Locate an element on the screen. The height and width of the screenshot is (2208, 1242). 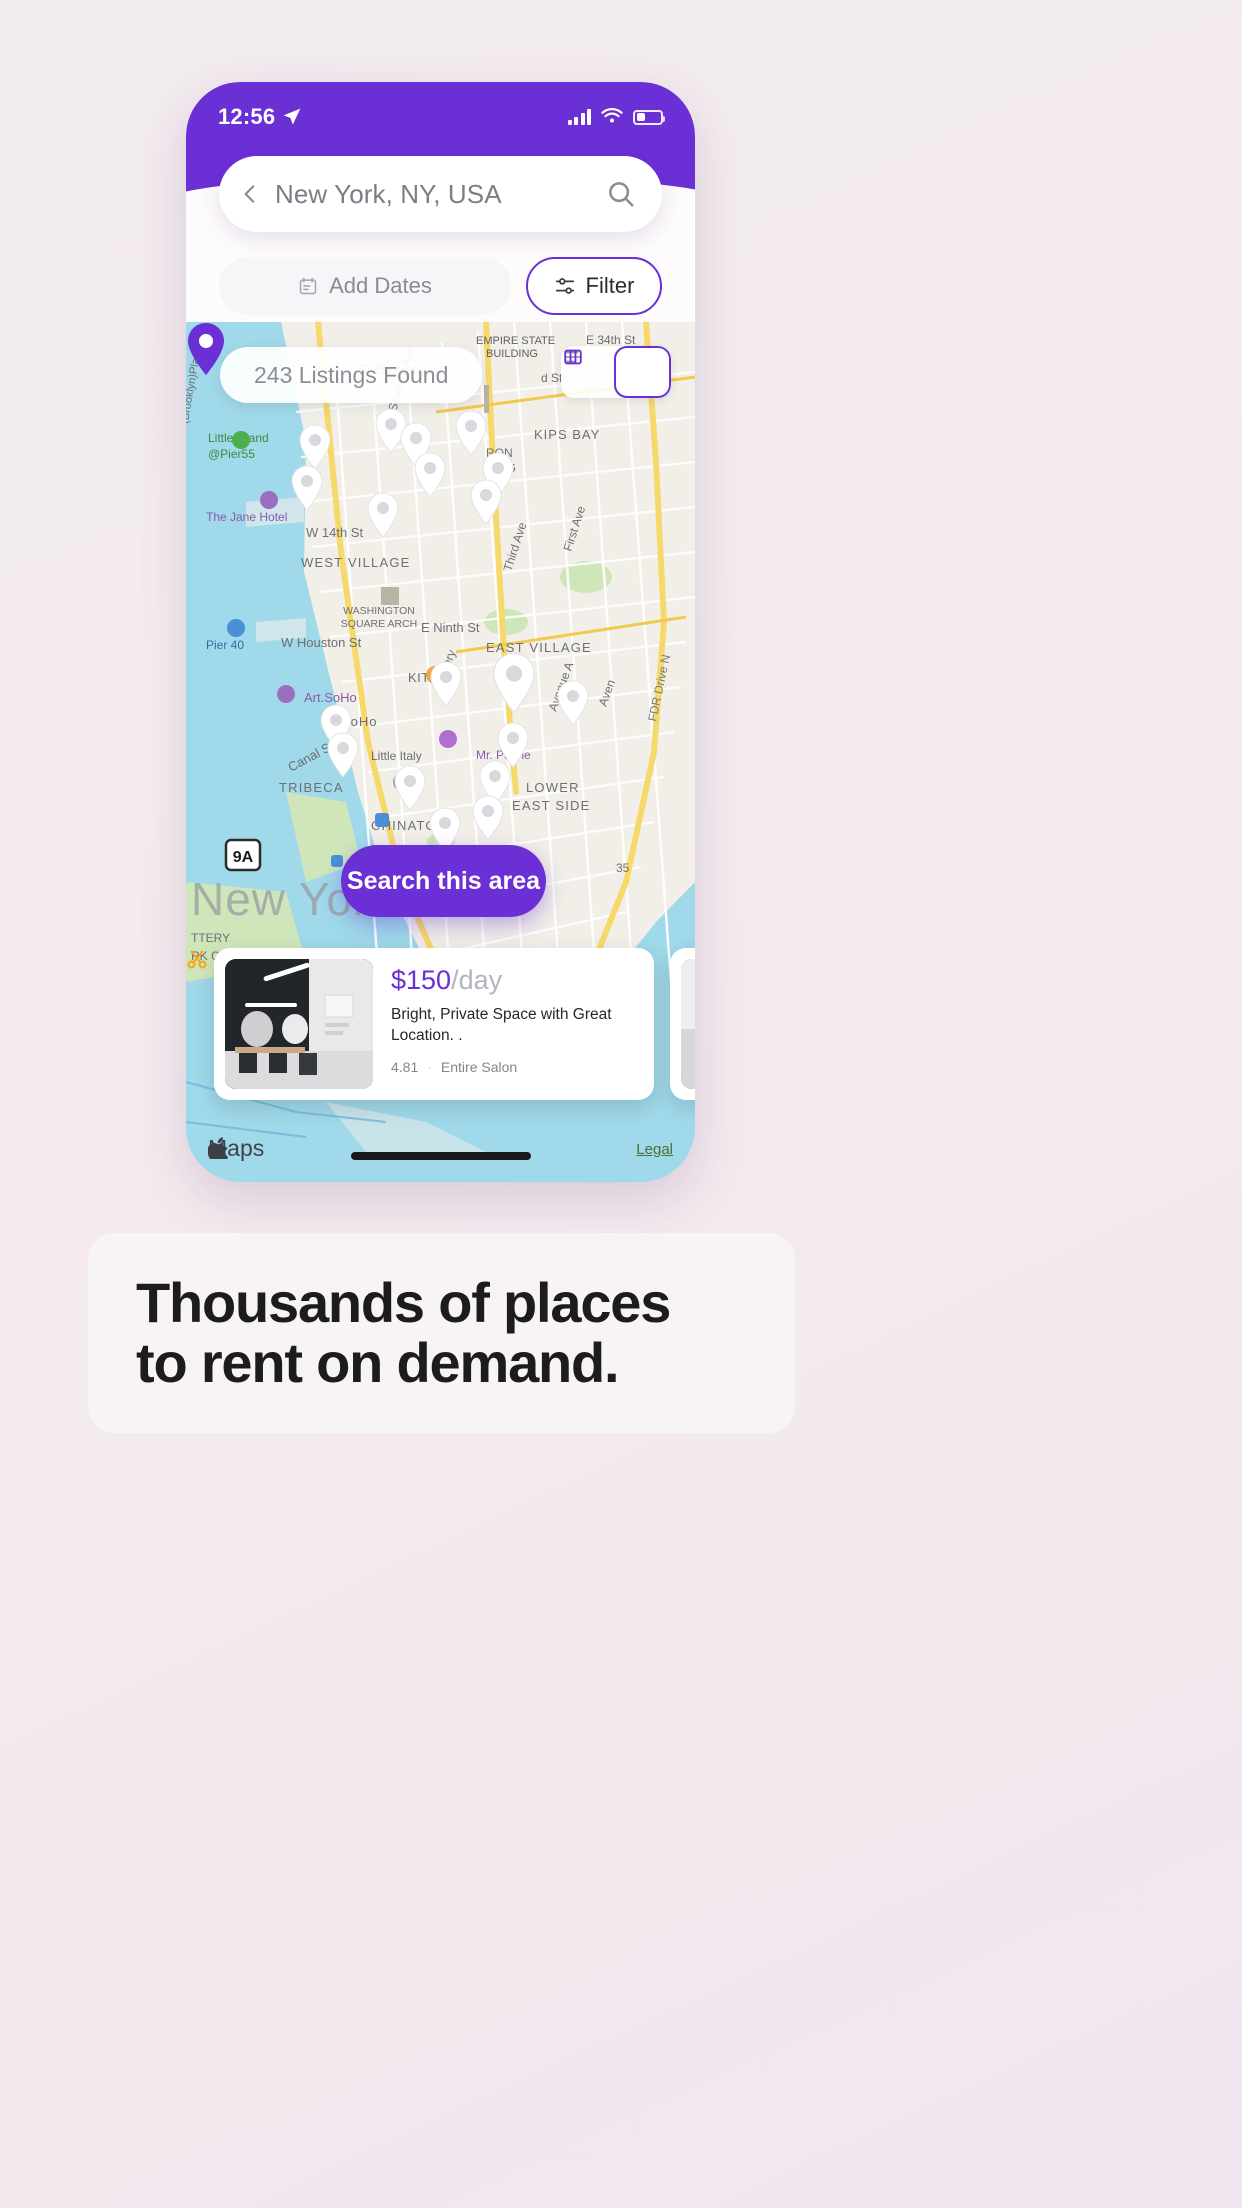
svg-text: TRIBECA is located at coordinates (311, 787).